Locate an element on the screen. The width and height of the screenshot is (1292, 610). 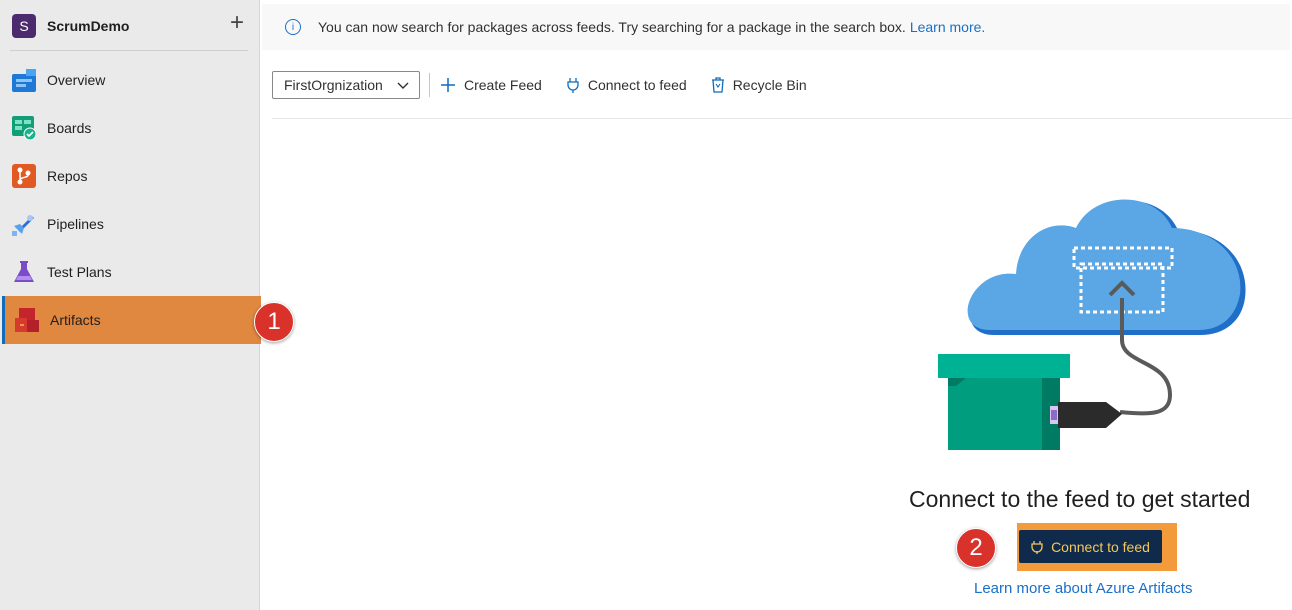
connect-to-feed-button: Connect to feed is located at coordinates (626, 85).